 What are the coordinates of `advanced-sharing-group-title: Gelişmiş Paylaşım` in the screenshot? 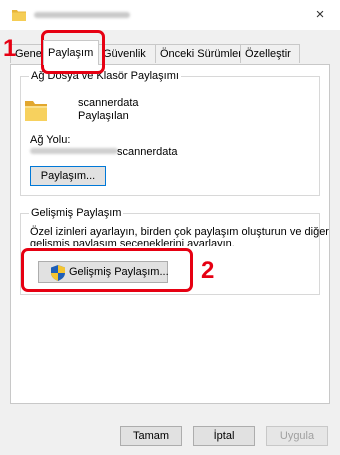 It's located at (76, 213).